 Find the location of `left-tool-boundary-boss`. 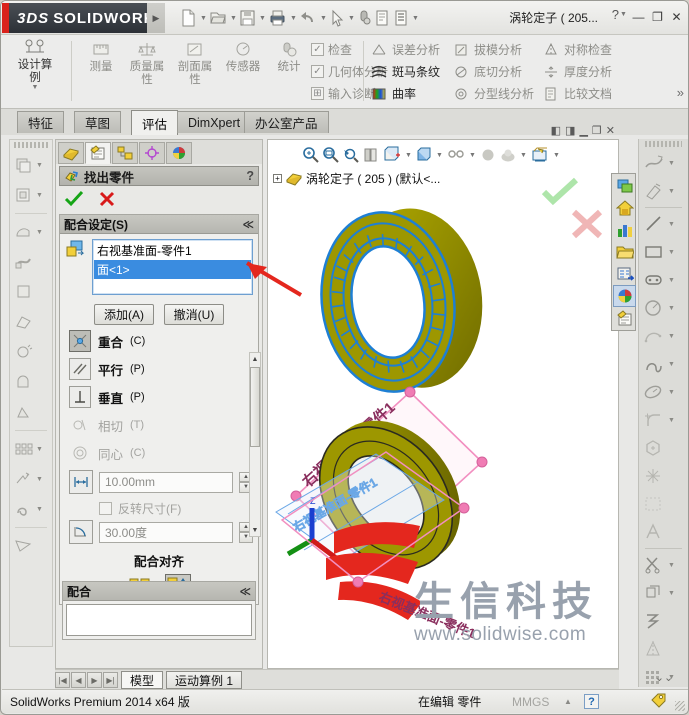

left-tool-boundary-boss is located at coordinates (31, 322).